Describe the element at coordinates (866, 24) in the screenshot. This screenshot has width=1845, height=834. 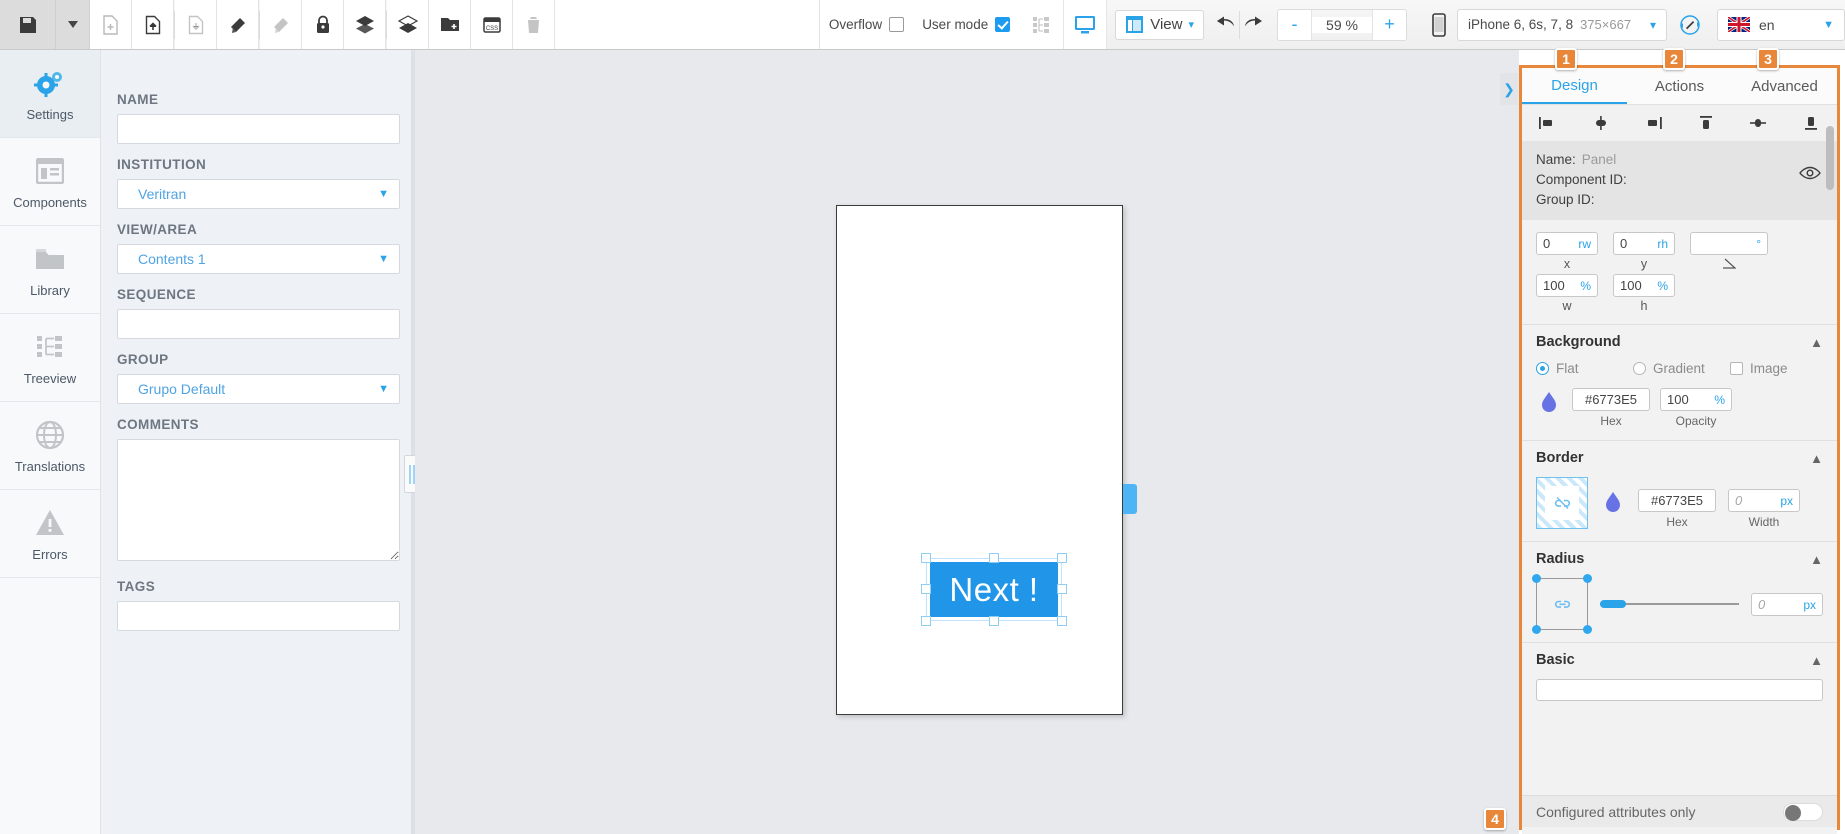
I see `overflow-checkbox-row: Overflow` at that location.